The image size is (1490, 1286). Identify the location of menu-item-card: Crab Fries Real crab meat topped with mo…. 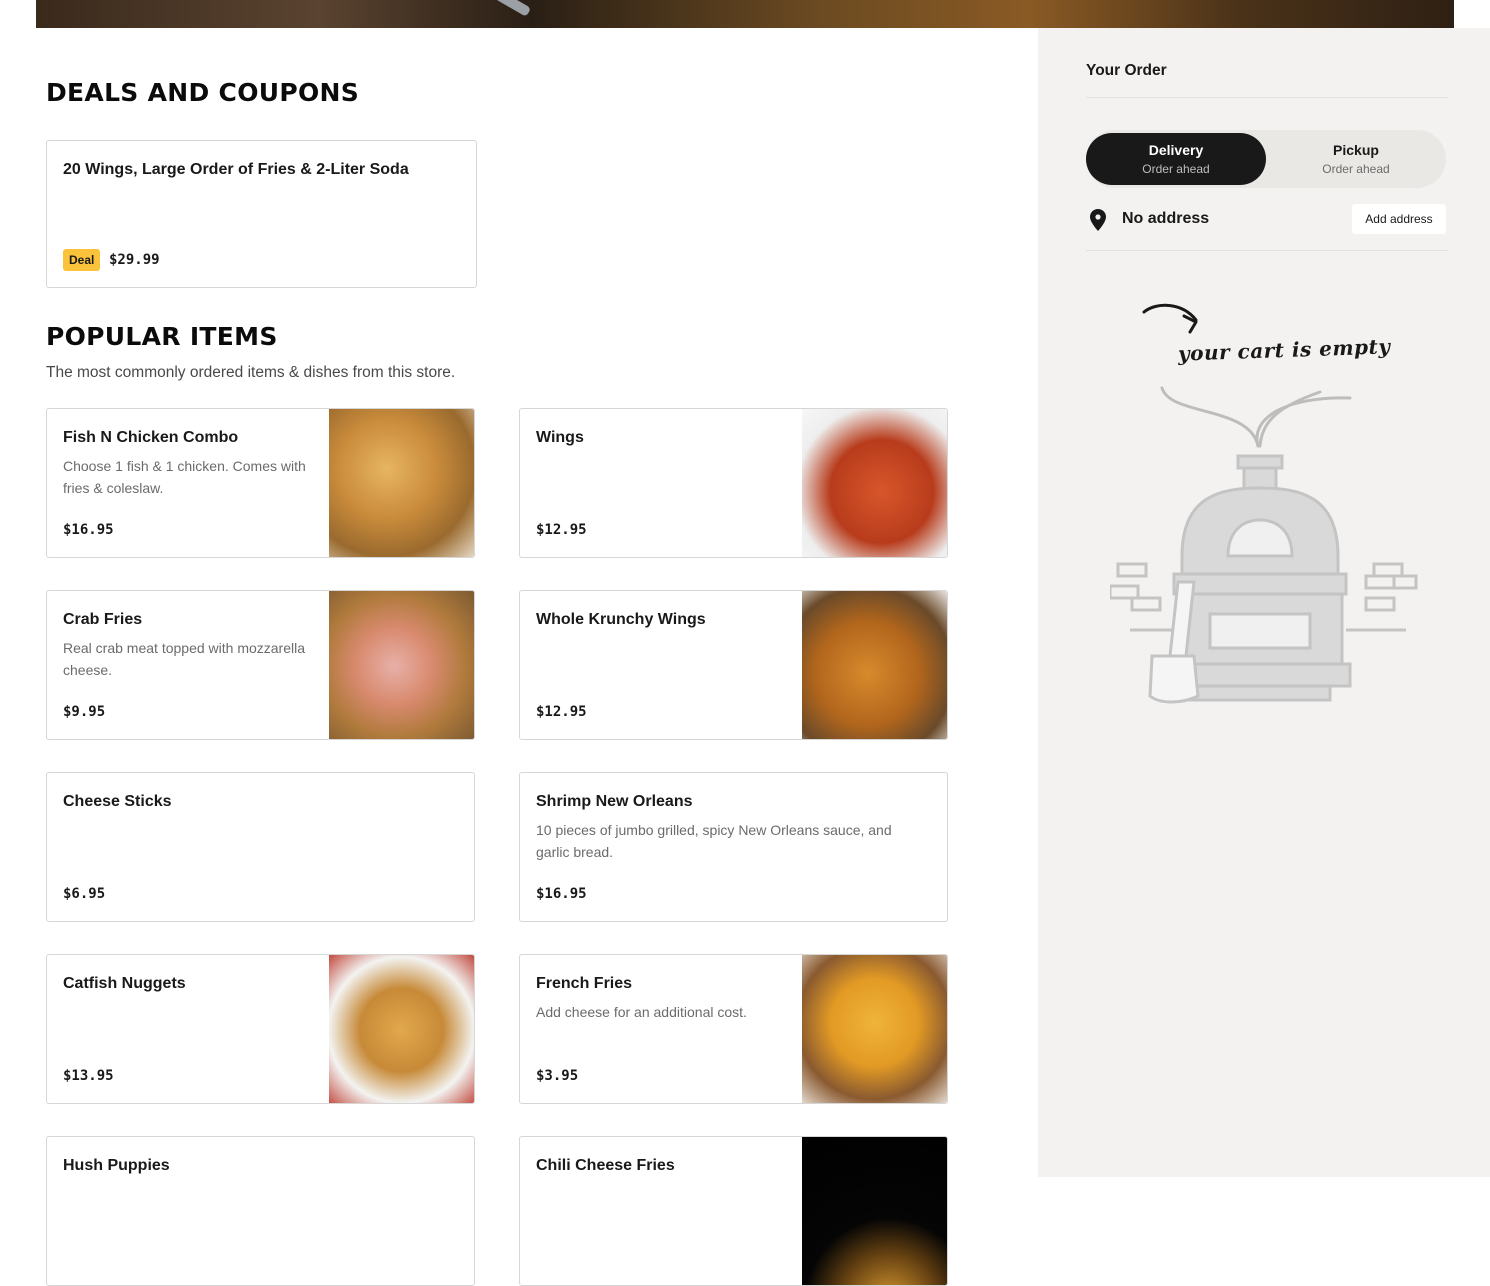
(260, 665).